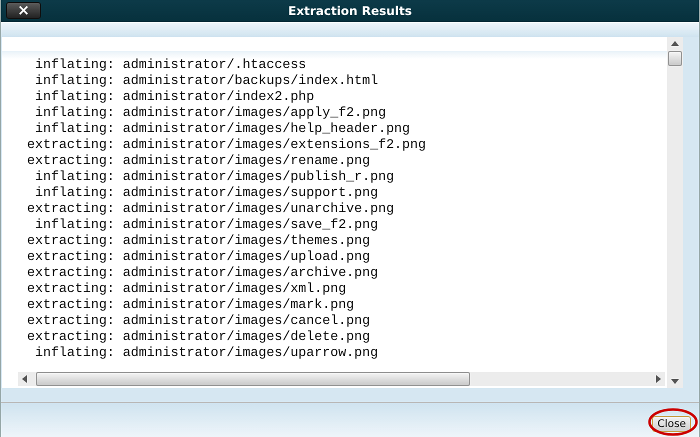 Image resolution: width=700 pixels, height=437 pixels. Describe the element at coordinates (199, 241) in the screenshot. I see `log-line: extracting: administrator/images/themes.png` at that location.